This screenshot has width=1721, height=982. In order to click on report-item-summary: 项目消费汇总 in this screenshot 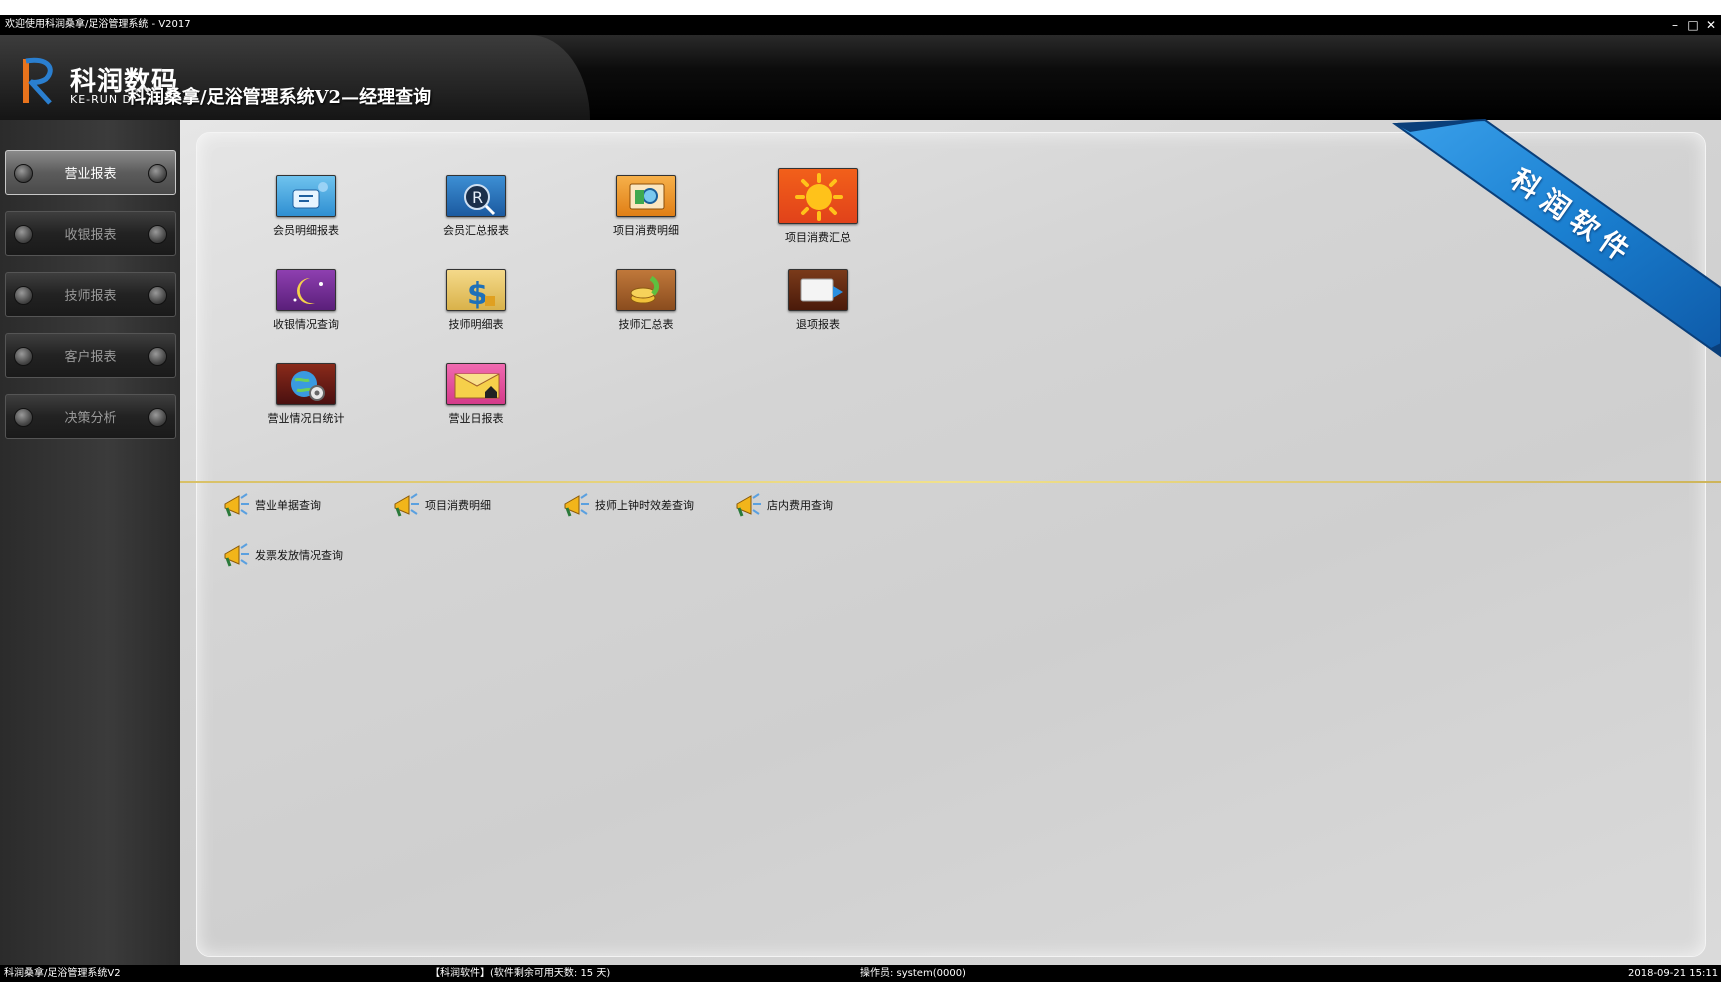, I will do `click(818, 206)`.